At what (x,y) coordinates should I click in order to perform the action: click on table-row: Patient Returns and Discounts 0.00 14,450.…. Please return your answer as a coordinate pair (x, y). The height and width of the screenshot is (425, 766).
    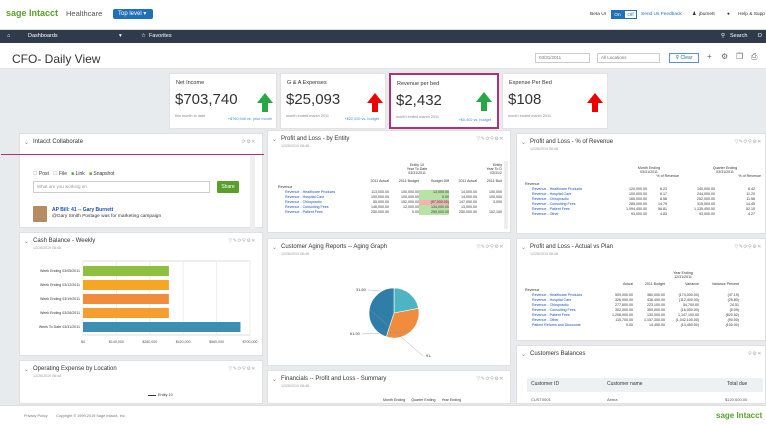
    Looking at the image, I should click on (632, 325).